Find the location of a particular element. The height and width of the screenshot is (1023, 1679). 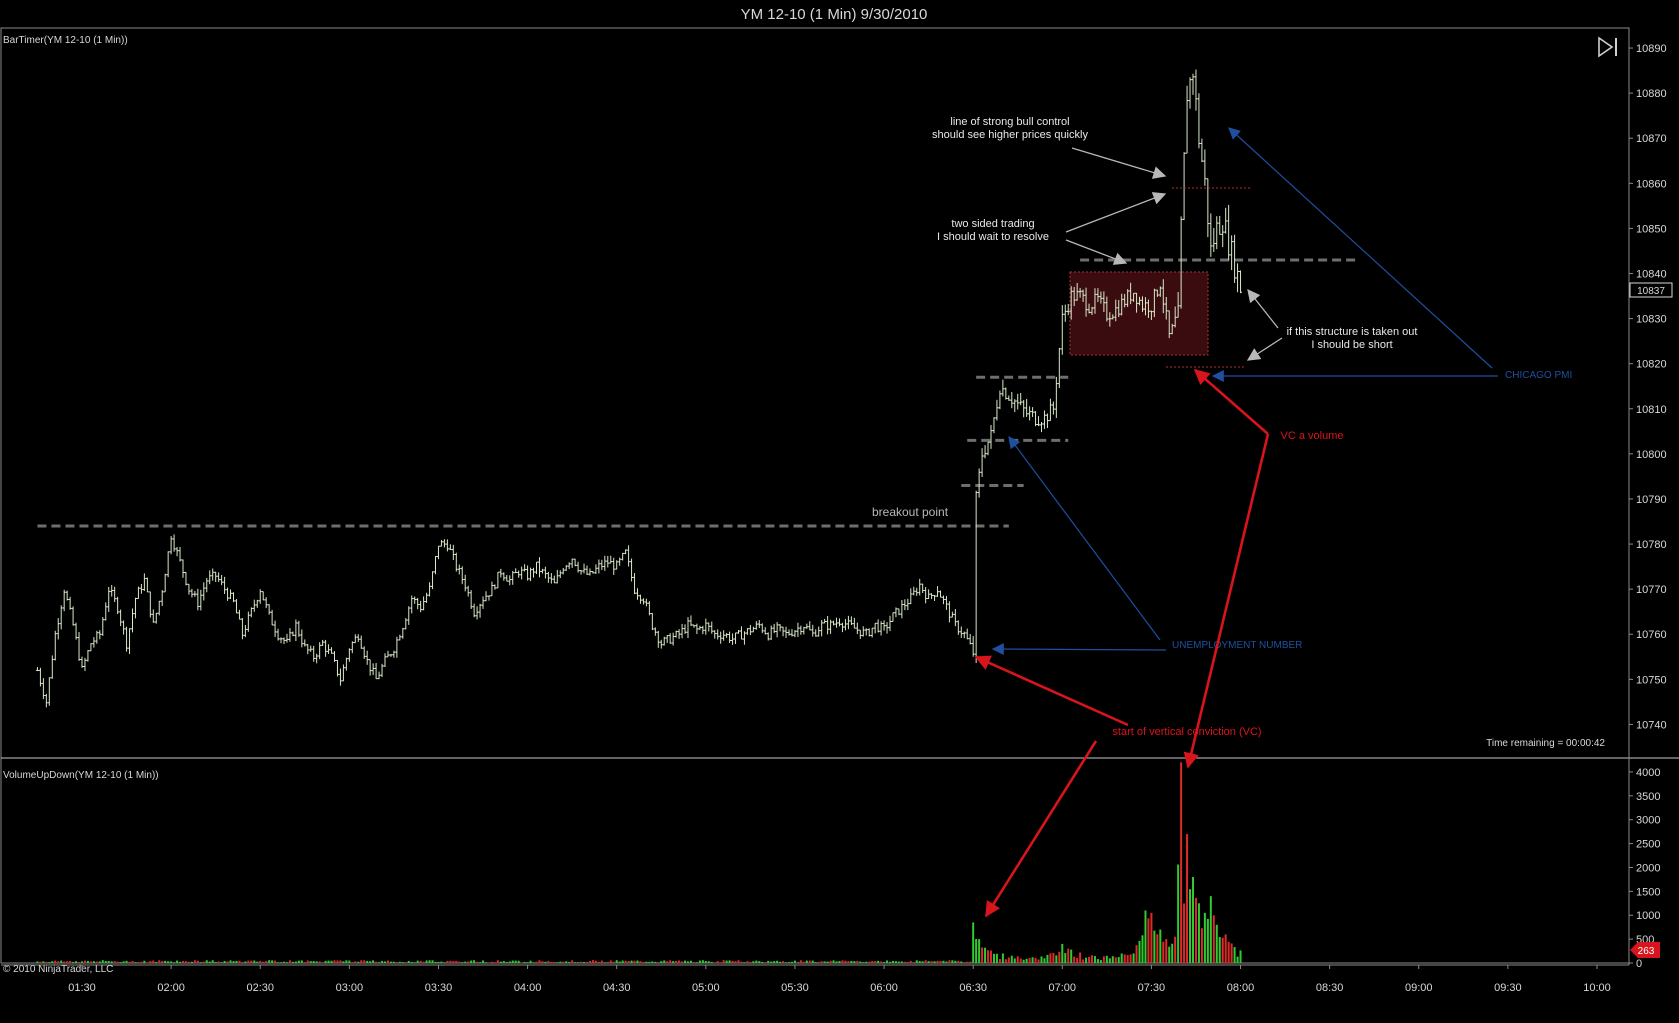

skip-to-end-button is located at coordinates (1608, 47).